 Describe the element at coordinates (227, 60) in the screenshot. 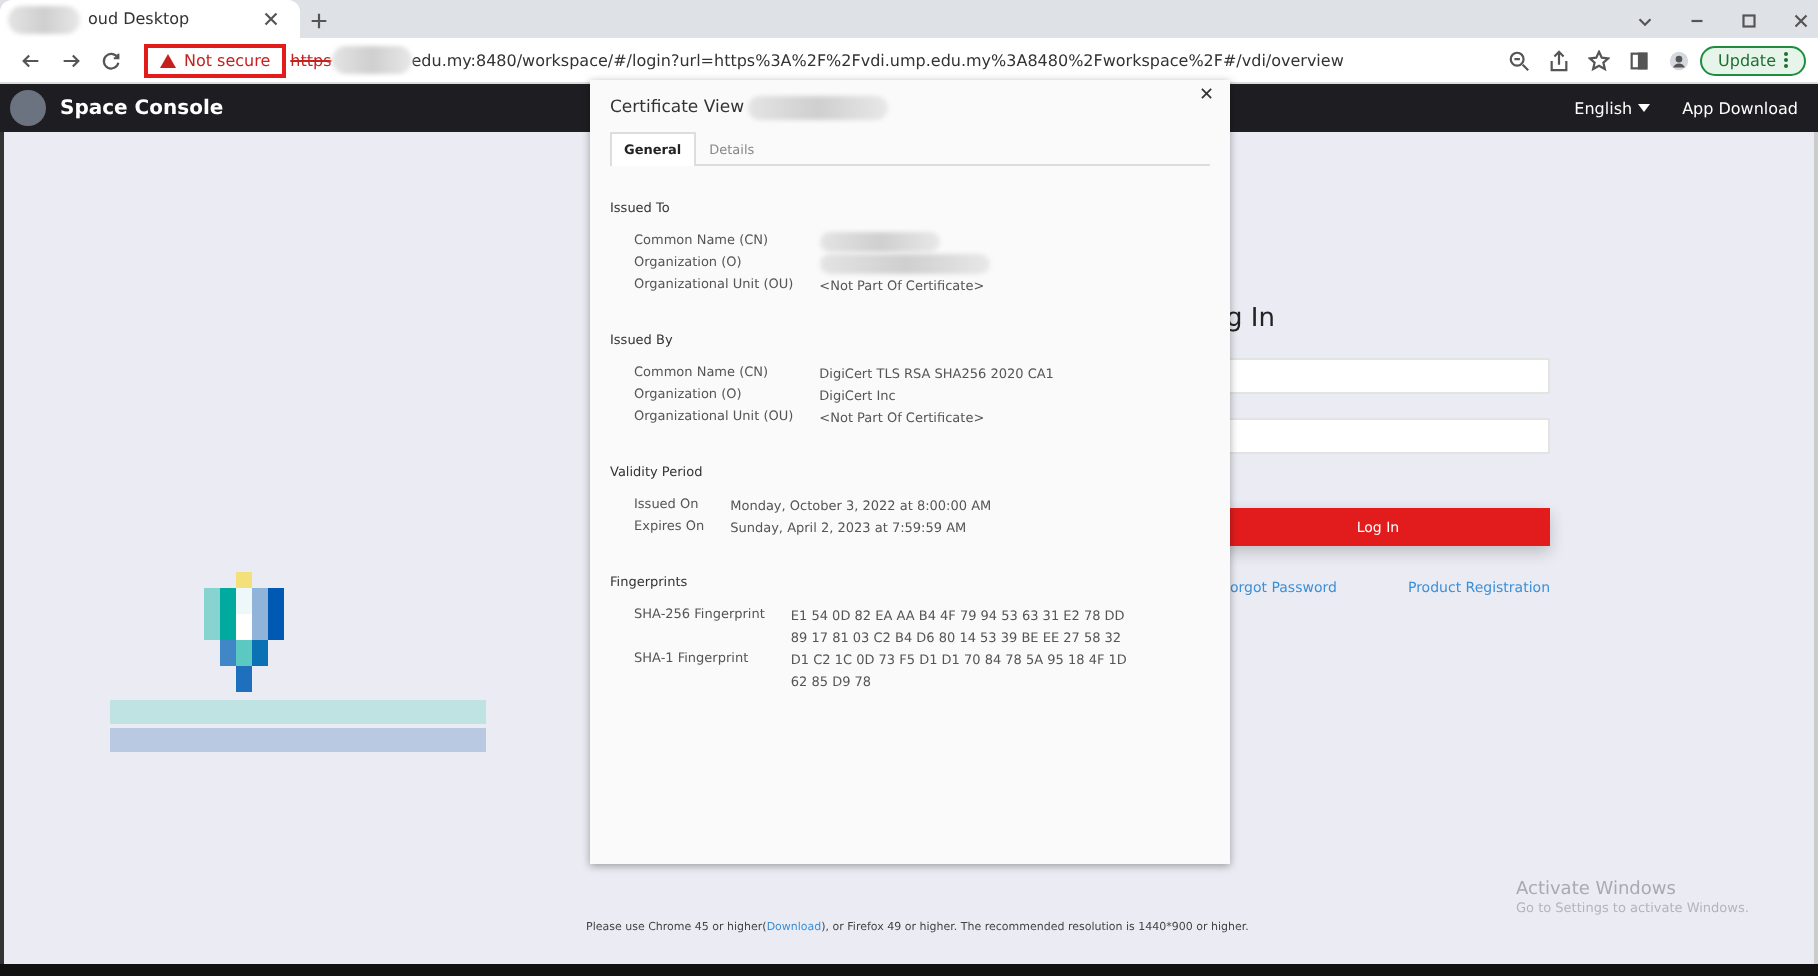

I see `security-label: Not secure` at that location.